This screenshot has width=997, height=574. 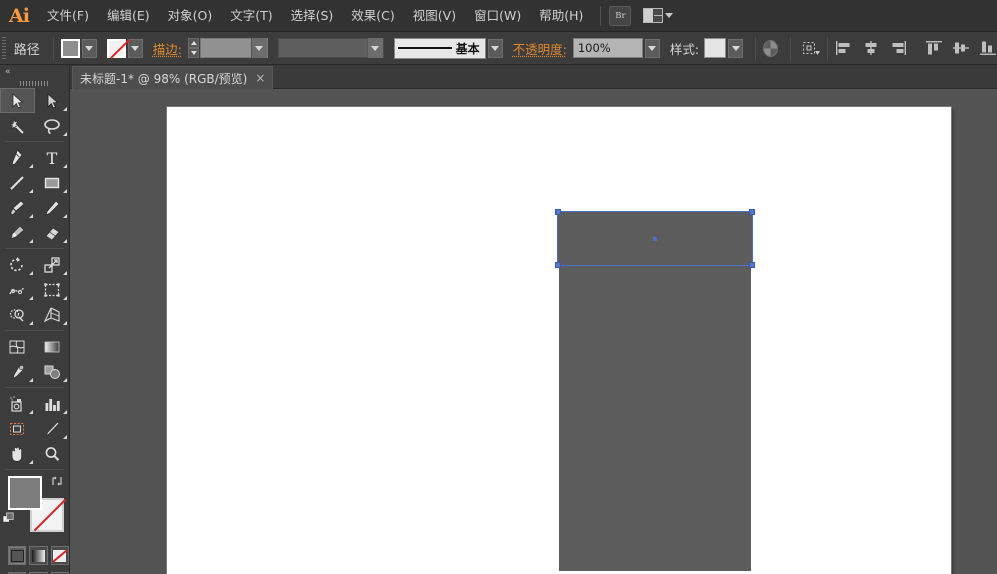 I want to click on swap-fill-stroke-icon, so click(x=57, y=481).